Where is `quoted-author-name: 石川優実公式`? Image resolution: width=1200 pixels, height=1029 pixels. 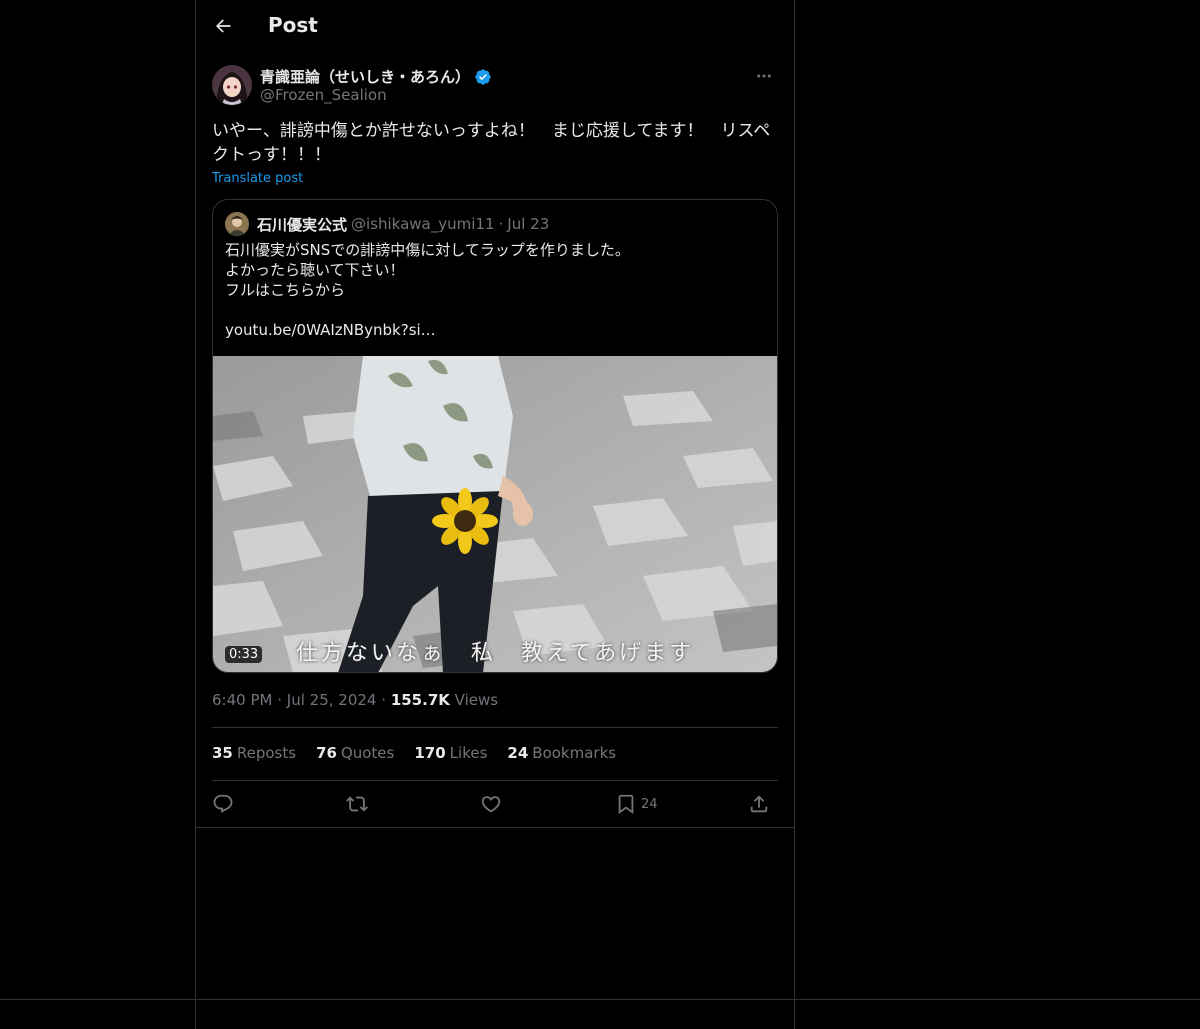
quoted-author-name: 石川優実公式 is located at coordinates (302, 224).